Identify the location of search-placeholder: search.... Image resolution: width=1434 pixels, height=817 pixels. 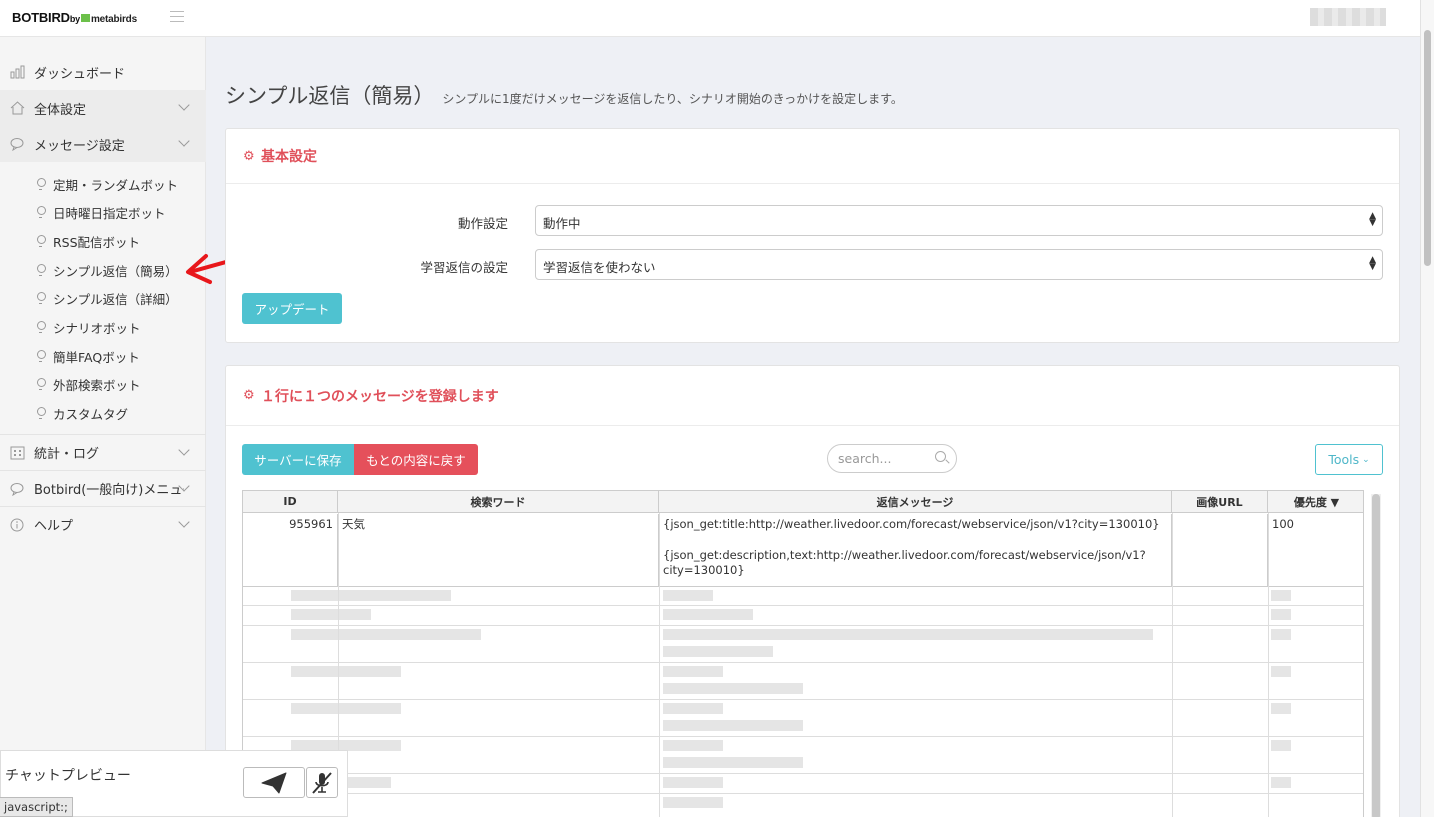
(865, 458).